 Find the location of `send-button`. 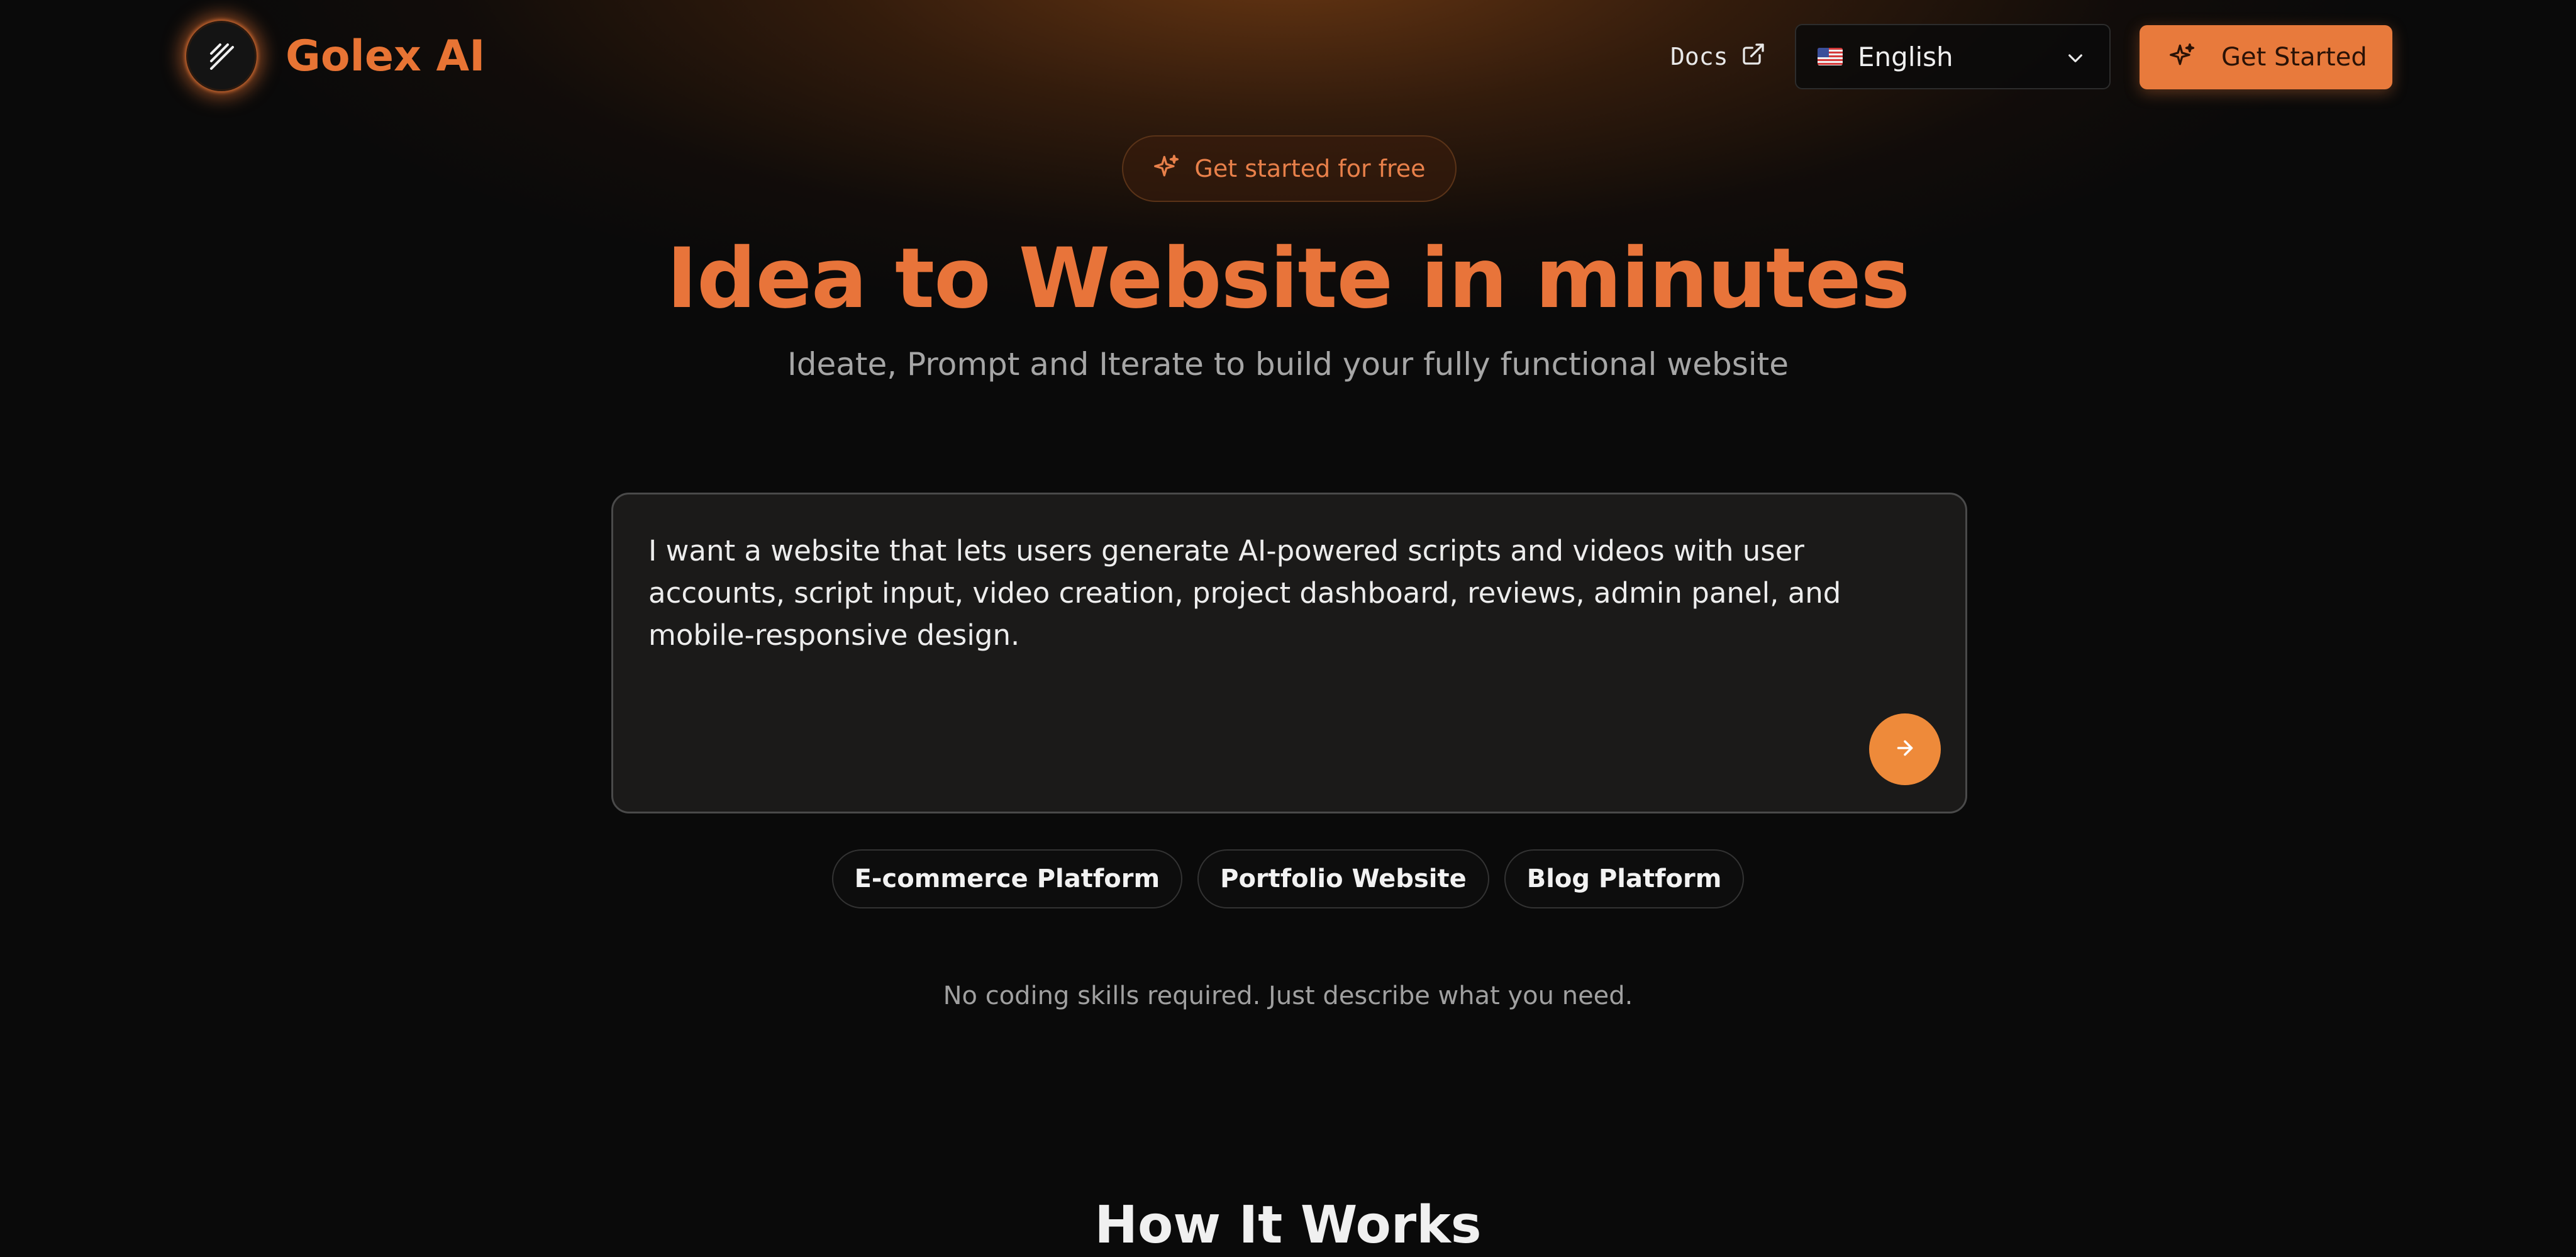

send-button is located at coordinates (1905, 749).